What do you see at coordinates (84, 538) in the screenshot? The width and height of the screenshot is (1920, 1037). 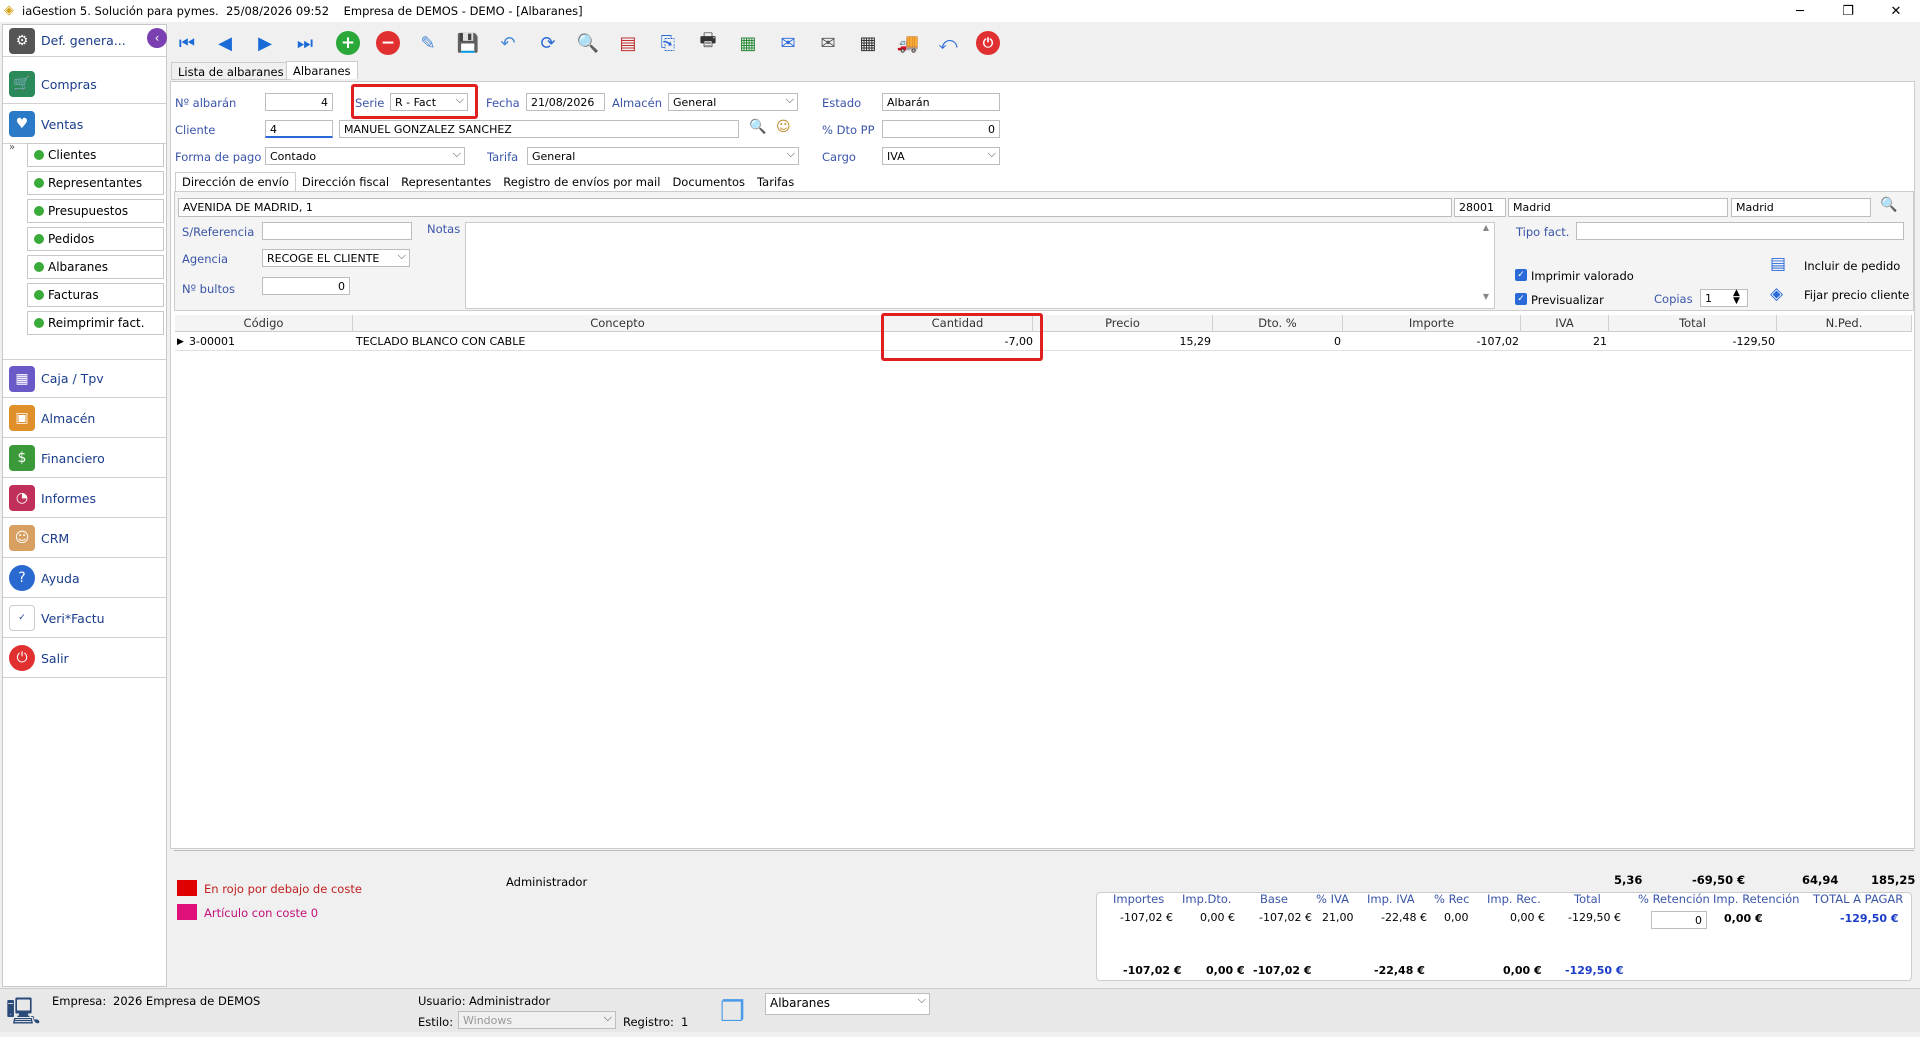 I see `sidebar-item-crm: ☺ CRM` at bounding box center [84, 538].